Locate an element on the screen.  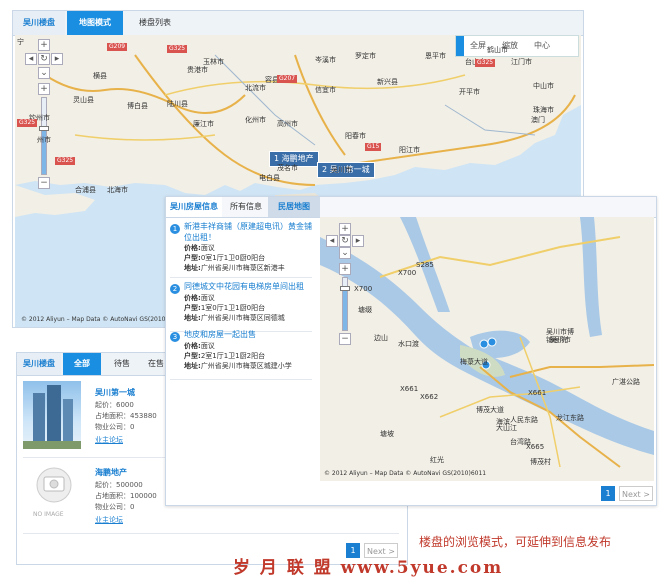
marker-num: 1 is located at coordinates (277, 158).